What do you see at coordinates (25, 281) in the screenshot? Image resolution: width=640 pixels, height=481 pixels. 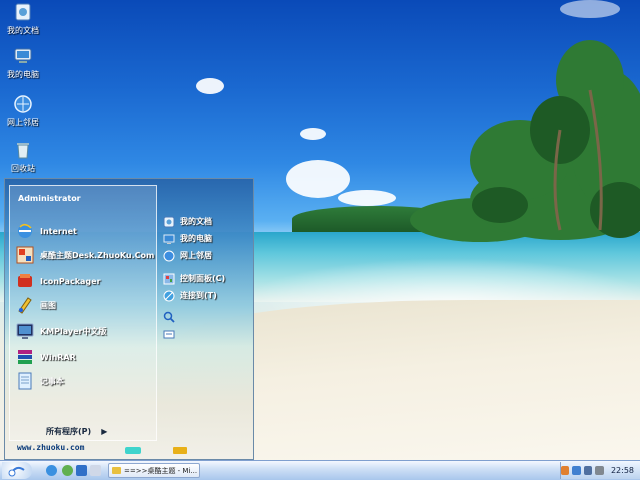 I see `iconpackager-icon` at bounding box center [25, 281].